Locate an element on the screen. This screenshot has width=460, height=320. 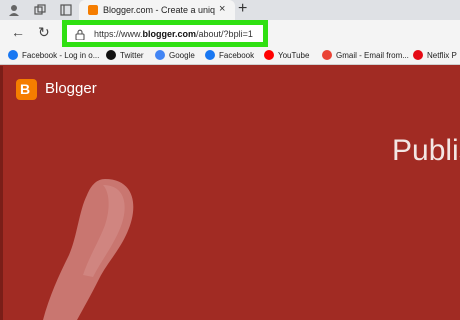
bookmark-facebook: Facebook is located at coordinates (229, 56).